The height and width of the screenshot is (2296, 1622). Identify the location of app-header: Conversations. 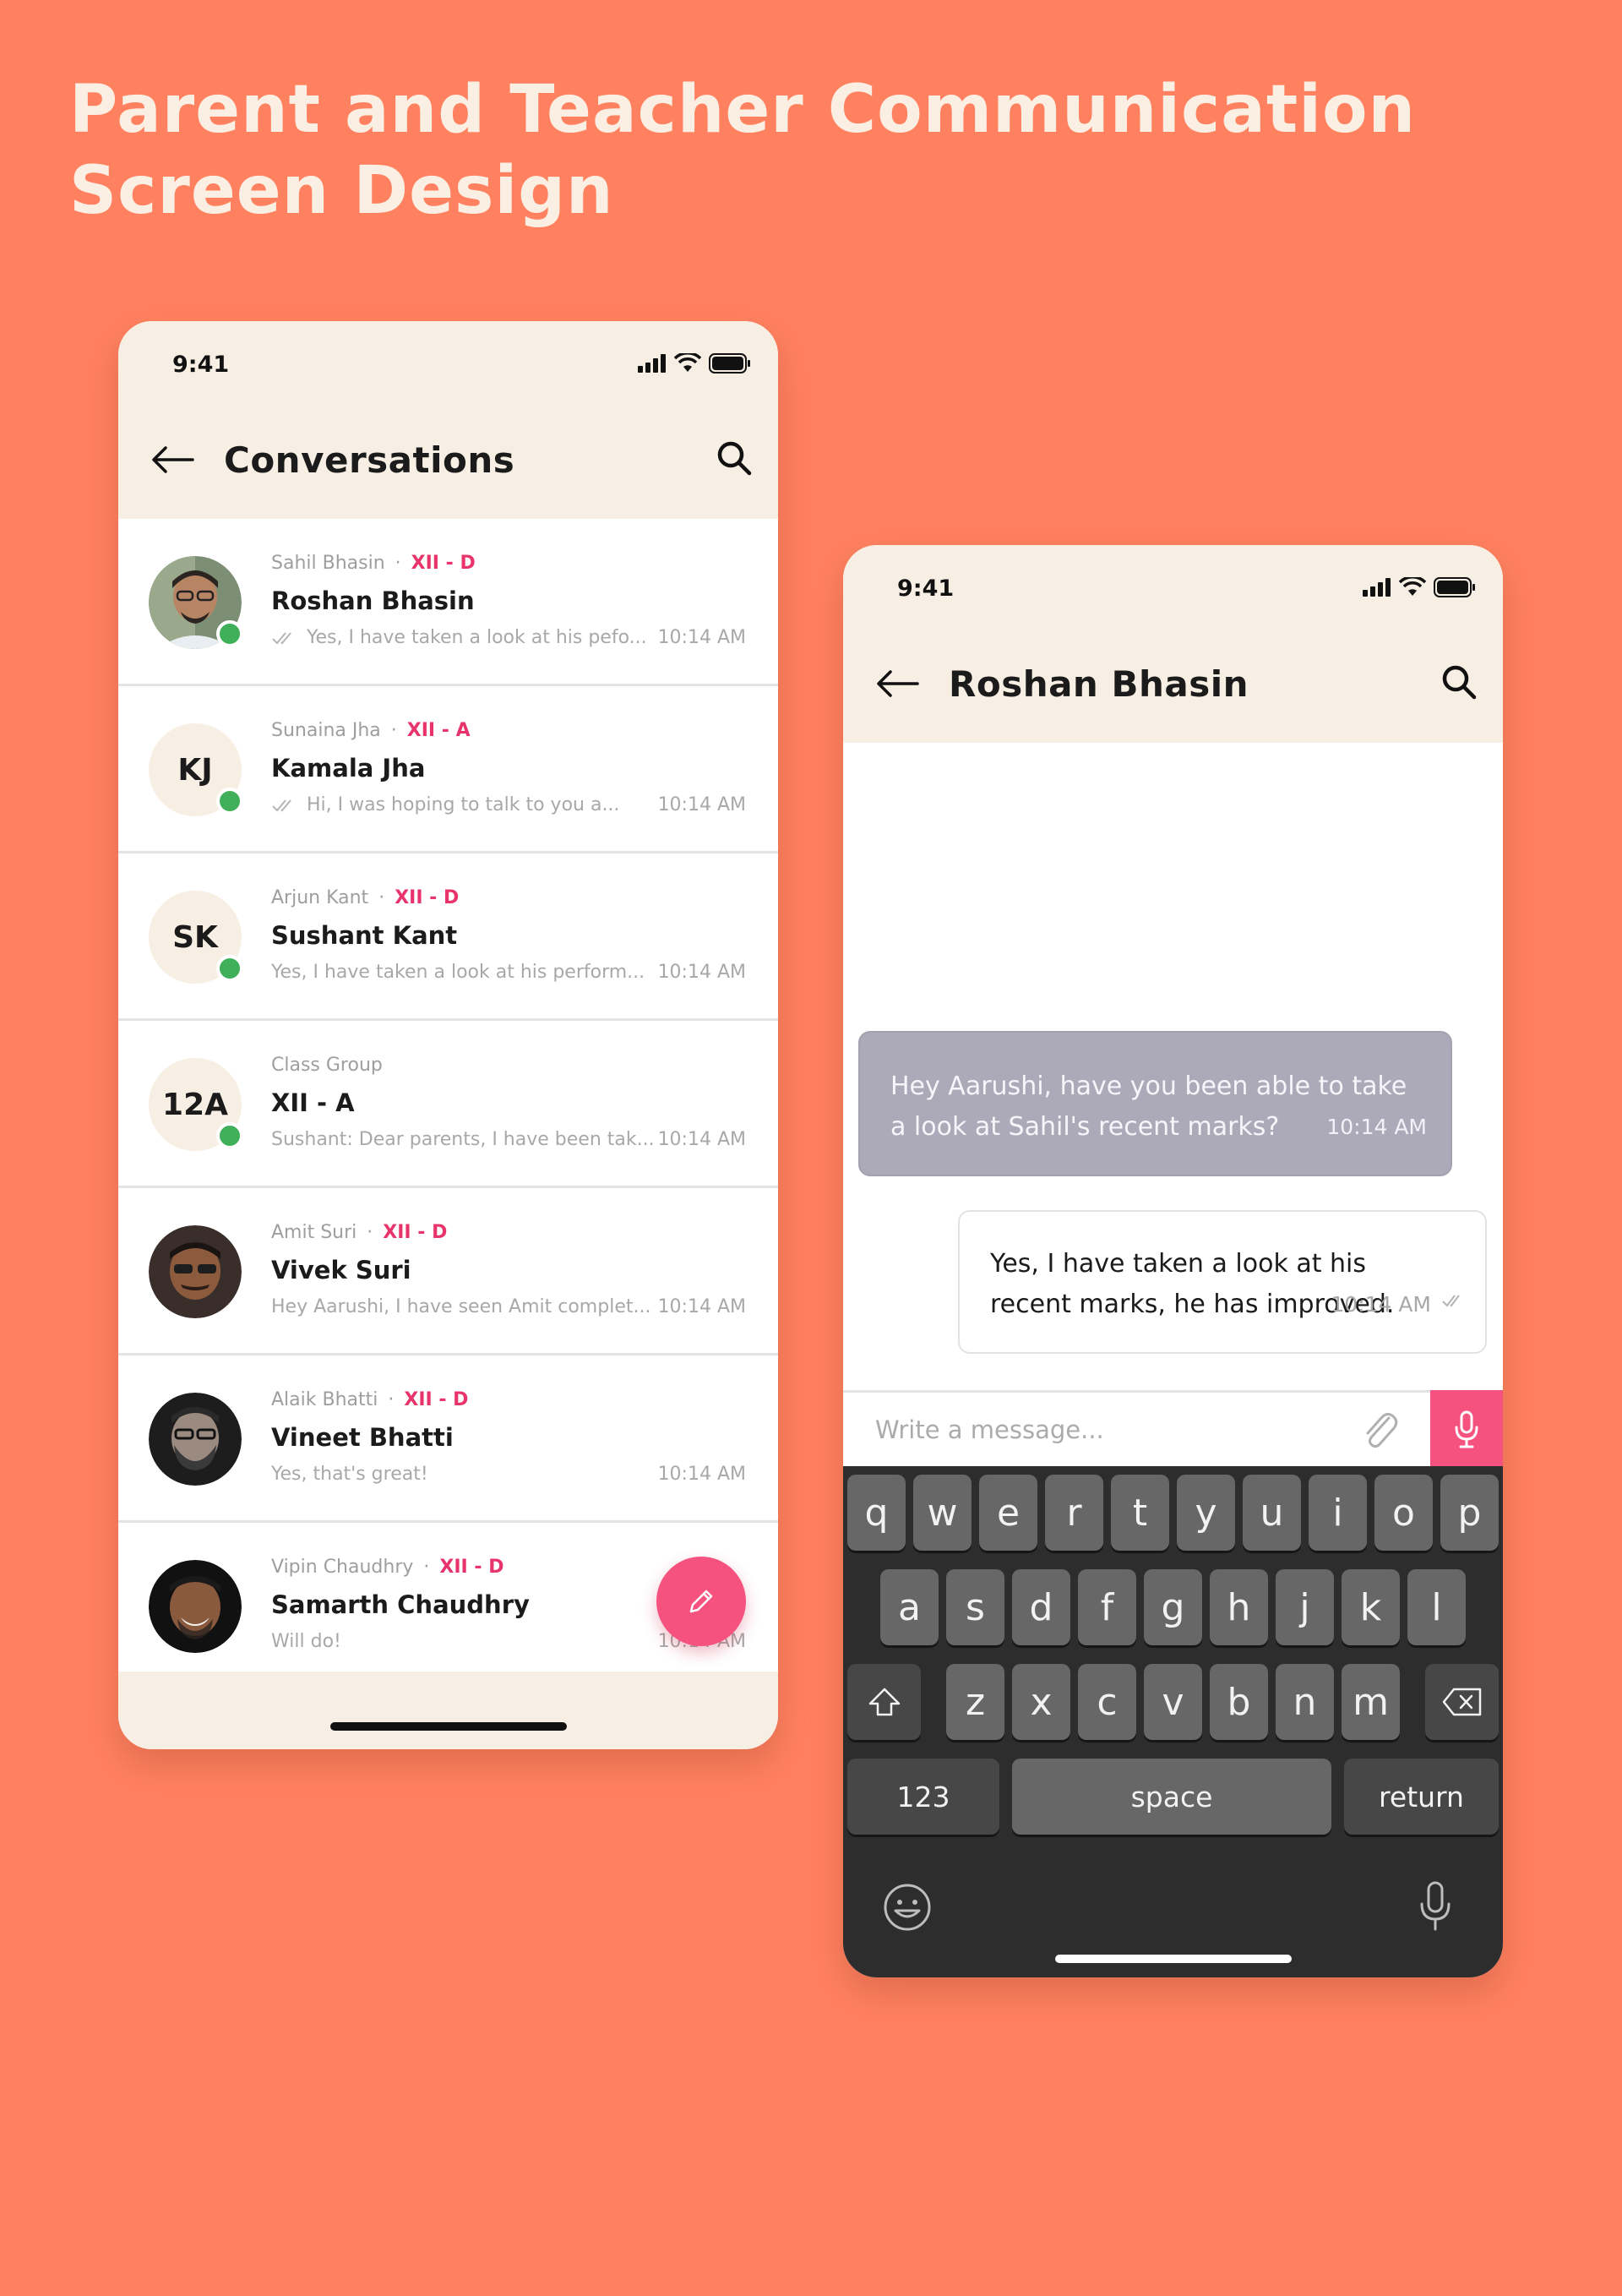
(448, 458).